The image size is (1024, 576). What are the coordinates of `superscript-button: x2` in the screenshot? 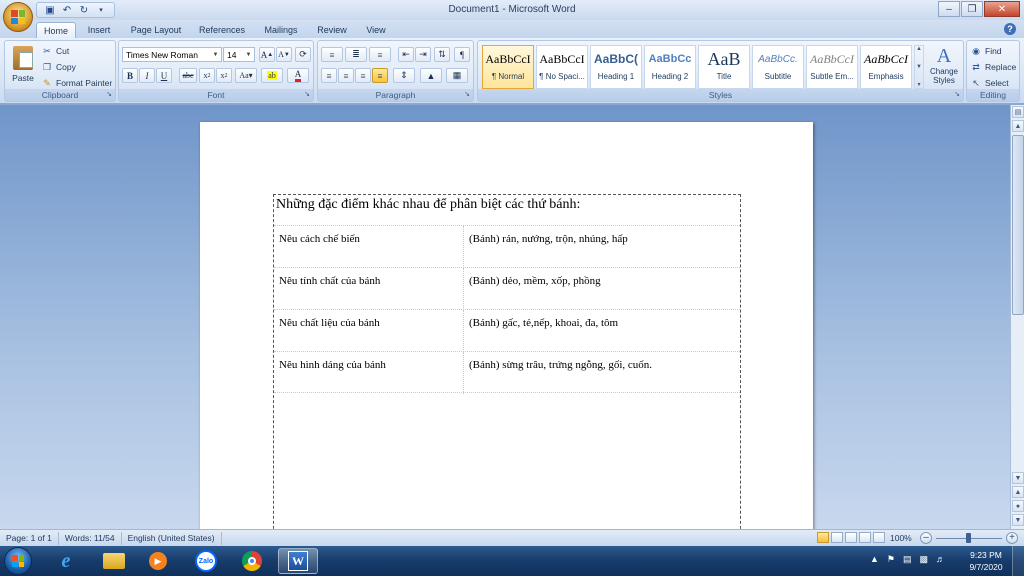 It's located at (224, 75).